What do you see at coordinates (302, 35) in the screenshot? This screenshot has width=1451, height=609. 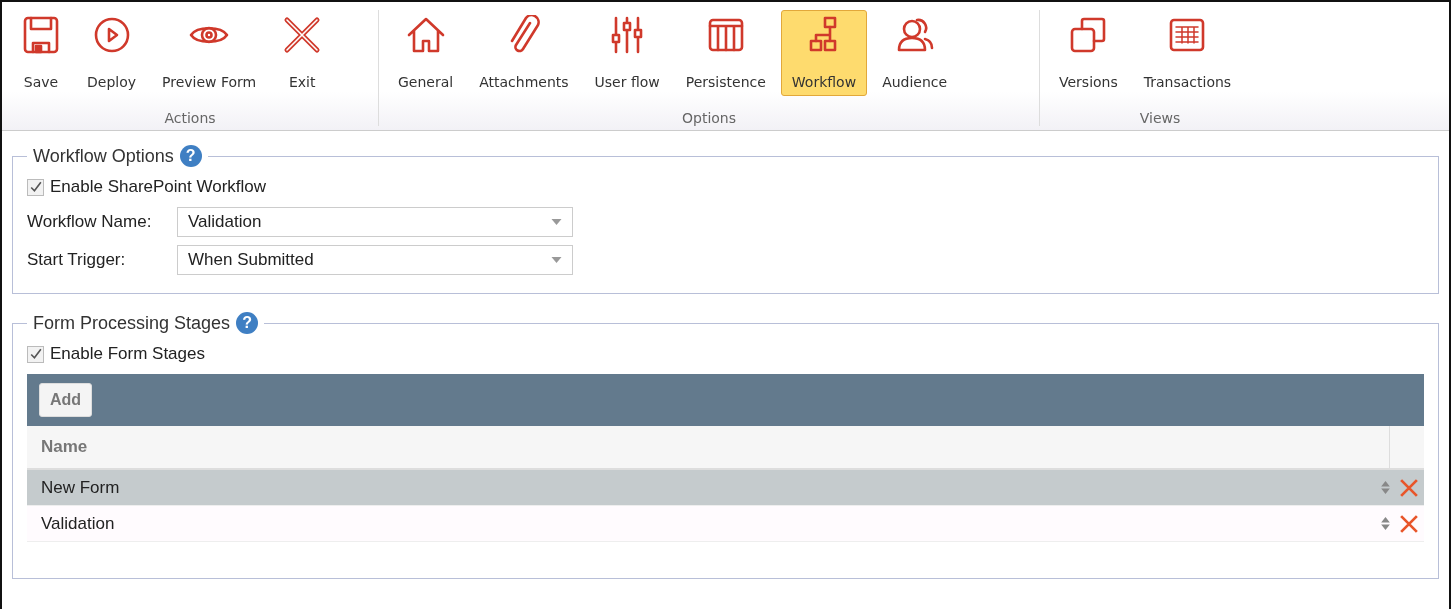 I see `close-icon` at bounding box center [302, 35].